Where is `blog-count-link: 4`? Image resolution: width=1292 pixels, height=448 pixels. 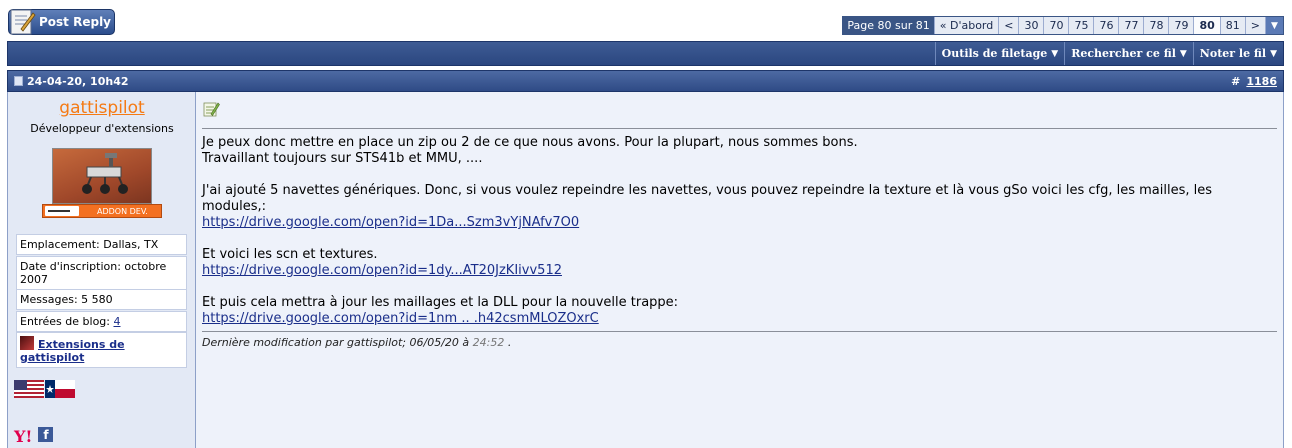
blog-count-link: 4 is located at coordinates (116, 321).